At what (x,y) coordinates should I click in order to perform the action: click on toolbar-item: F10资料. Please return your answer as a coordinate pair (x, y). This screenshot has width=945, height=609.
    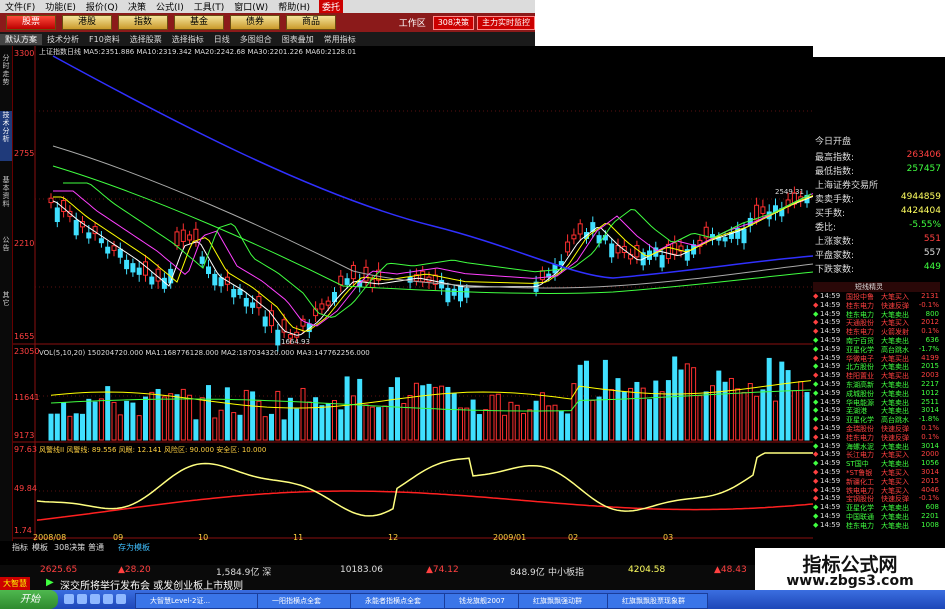
    Looking at the image, I should click on (104, 39).